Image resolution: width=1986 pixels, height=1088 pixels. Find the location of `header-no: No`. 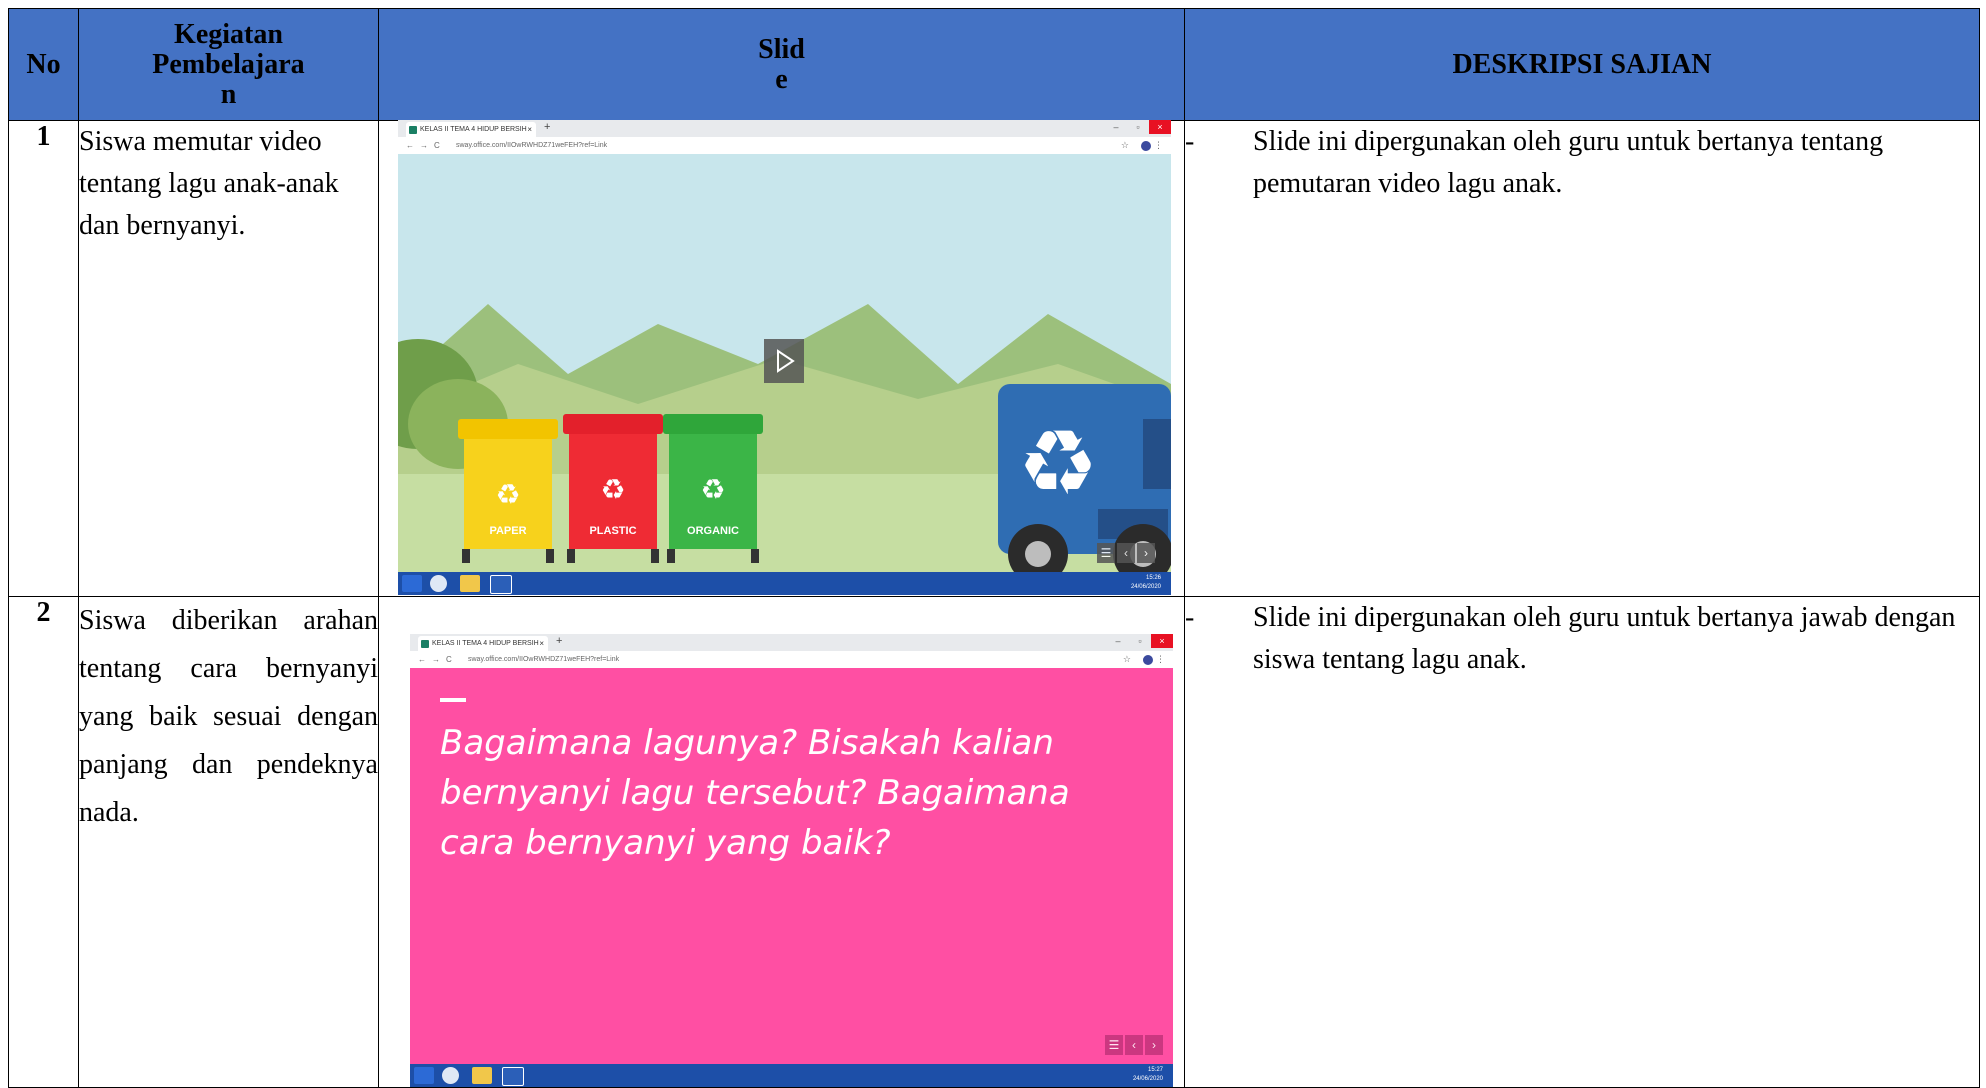

header-no: No is located at coordinates (43, 64).